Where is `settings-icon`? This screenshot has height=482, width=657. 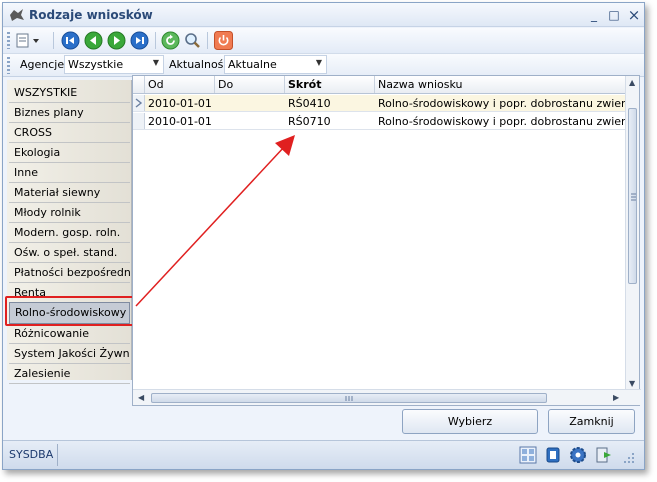 settings-icon is located at coordinates (578, 455).